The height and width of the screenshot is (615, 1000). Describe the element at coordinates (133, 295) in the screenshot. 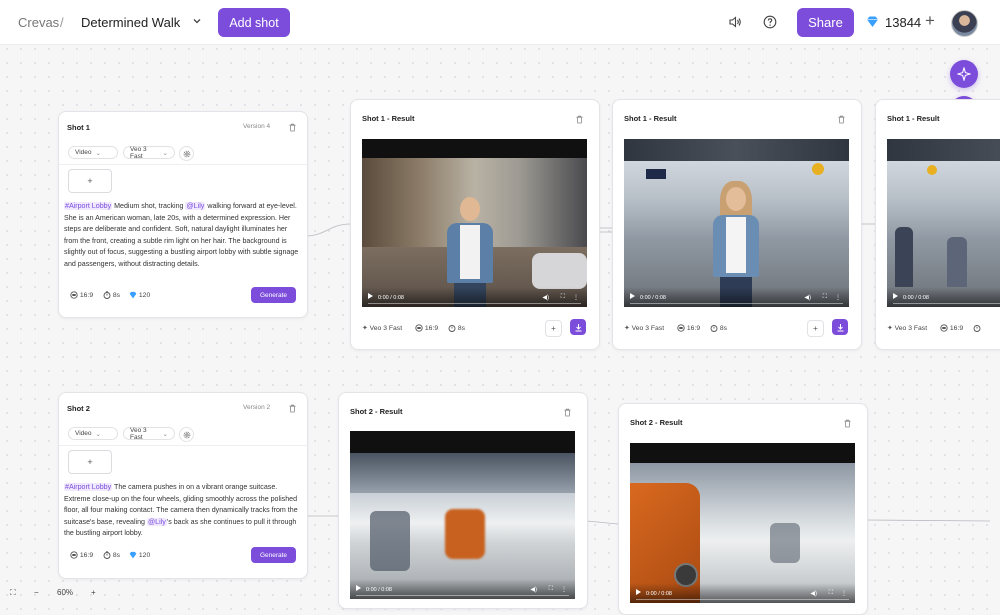

I see `diamond-icon` at that location.